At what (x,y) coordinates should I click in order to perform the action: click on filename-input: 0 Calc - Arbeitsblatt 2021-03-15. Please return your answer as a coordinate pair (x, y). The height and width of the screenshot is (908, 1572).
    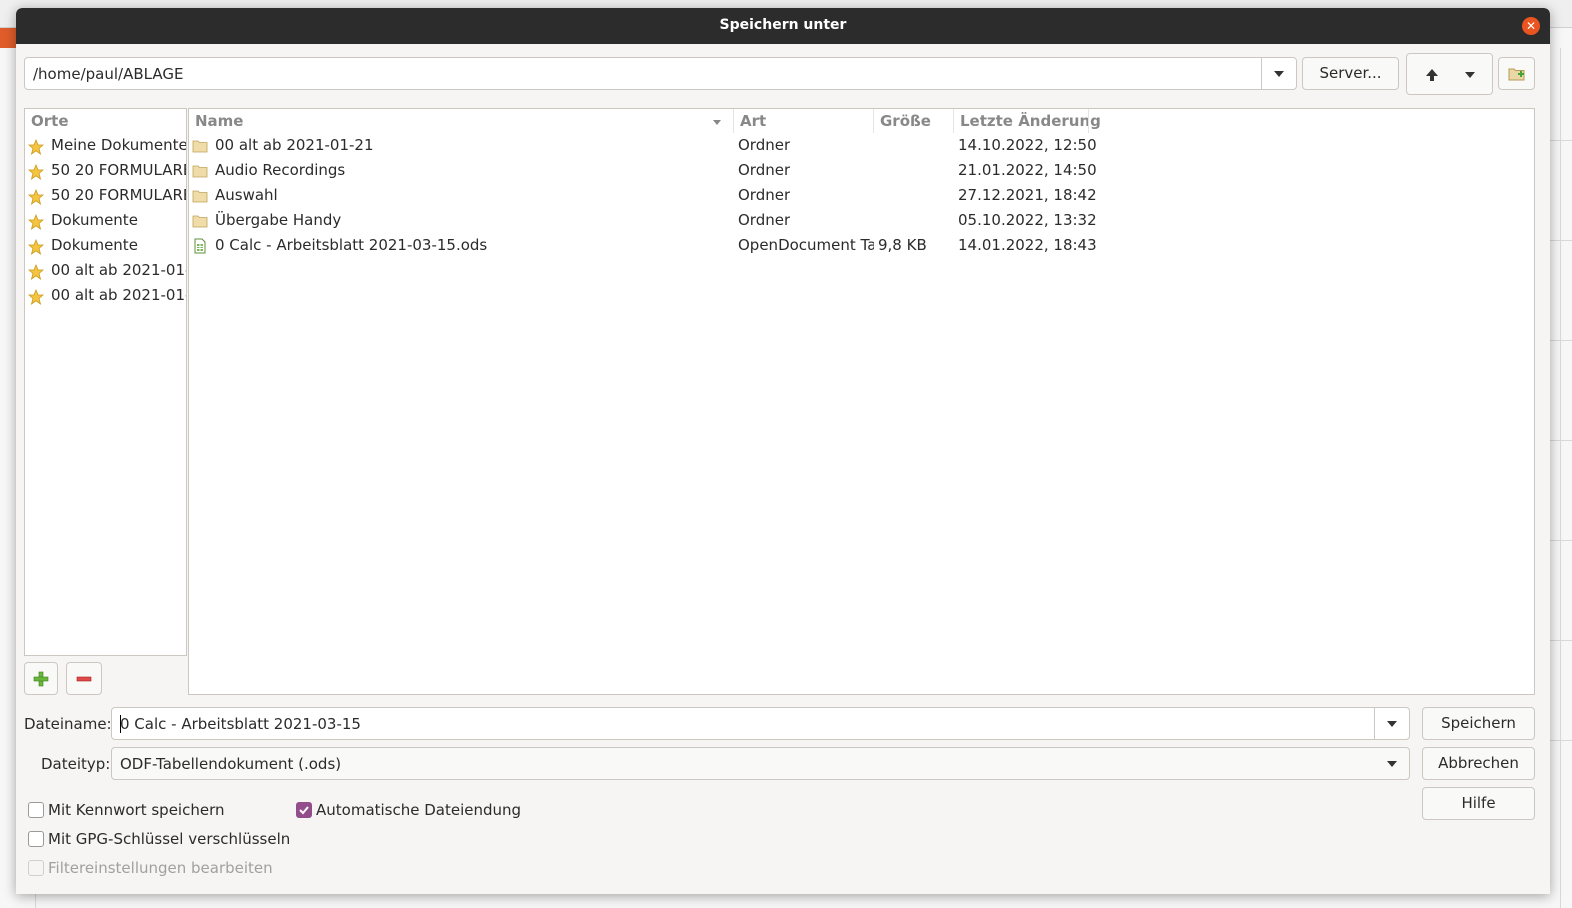
    Looking at the image, I should click on (240, 724).